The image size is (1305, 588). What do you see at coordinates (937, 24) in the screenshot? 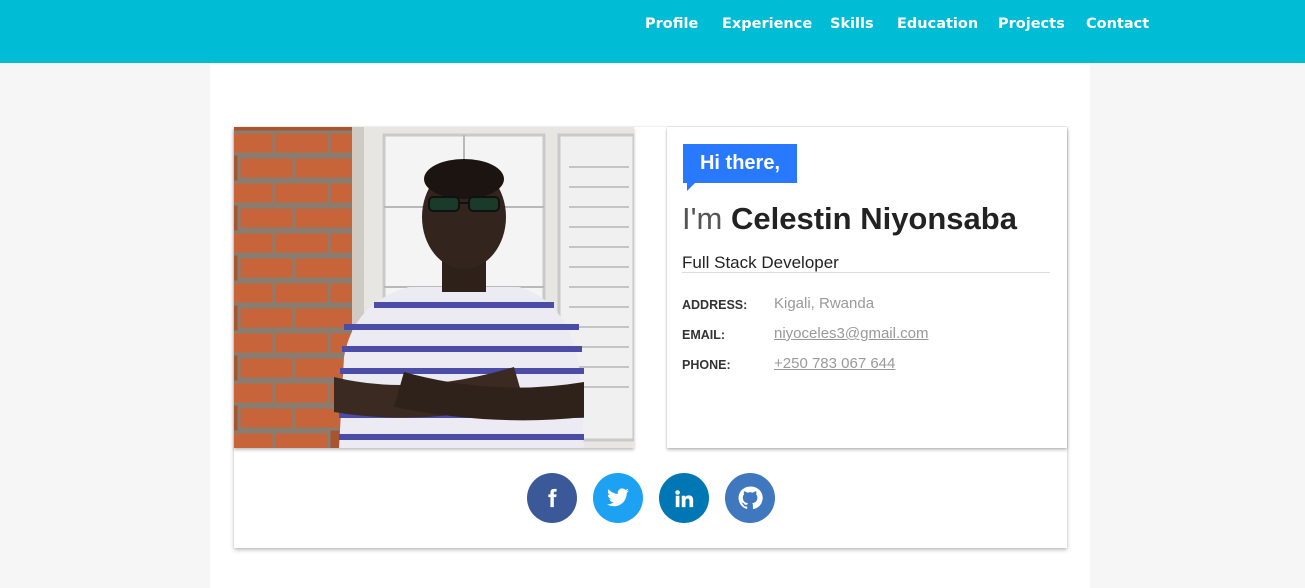
I see `nav-link-education: Education` at bounding box center [937, 24].